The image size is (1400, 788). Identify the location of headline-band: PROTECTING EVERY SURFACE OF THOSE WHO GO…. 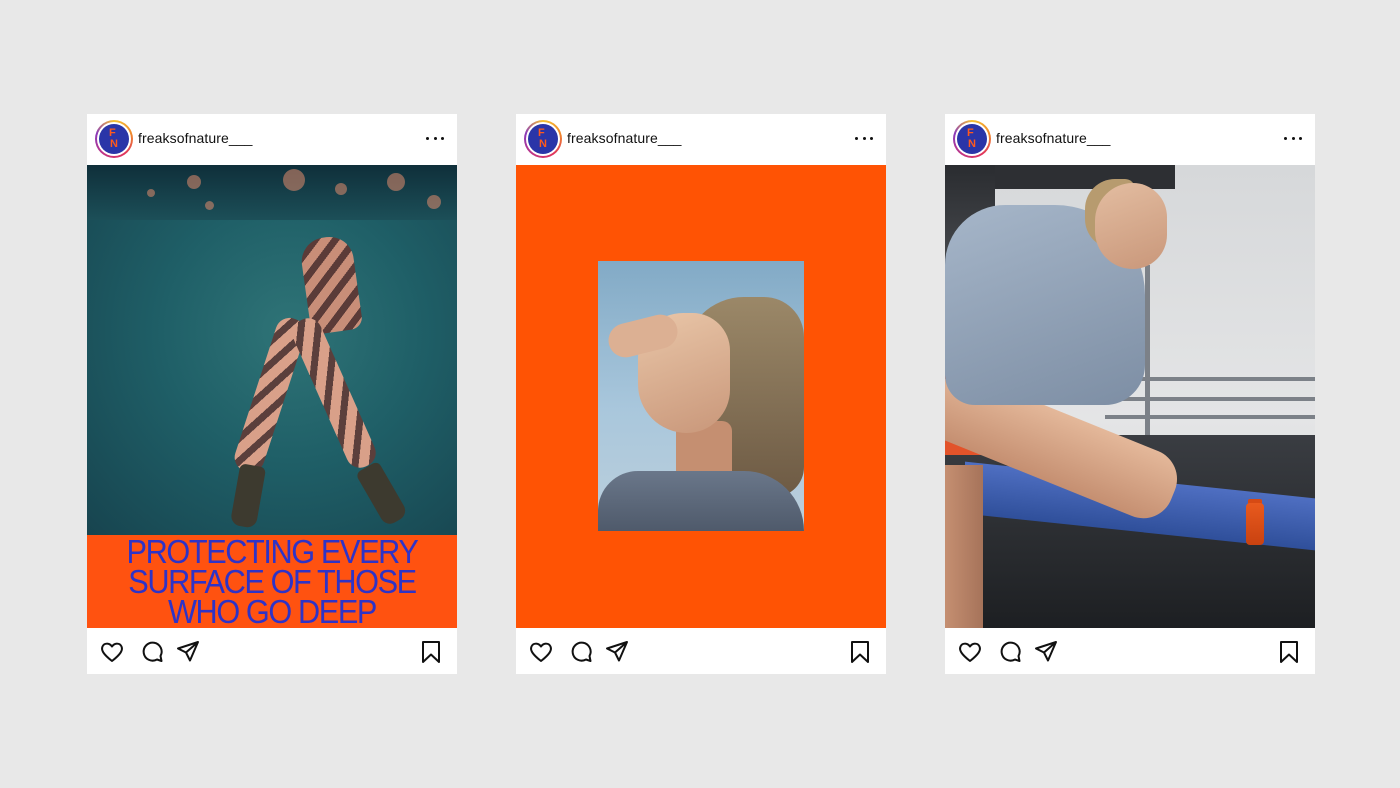
(272, 581).